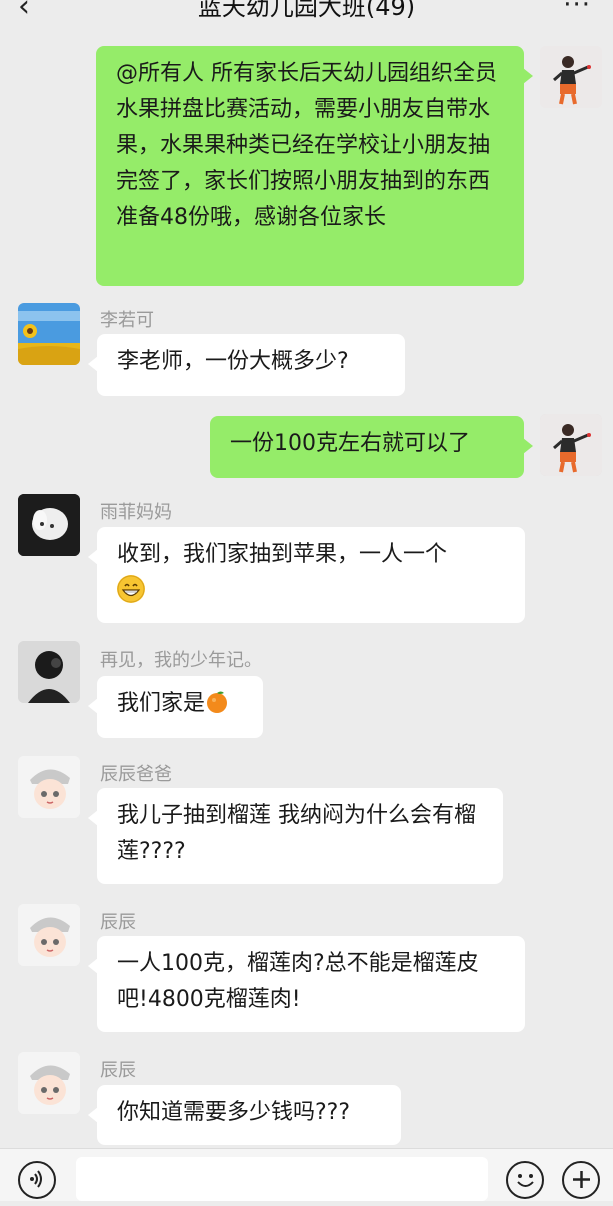 This screenshot has width=613, height=1206. What do you see at coordinates (282, 554) in the screenshot?
I see `message-text: 收到，我们家抽到苹果，一人一个` at bounding box center [282, 554].